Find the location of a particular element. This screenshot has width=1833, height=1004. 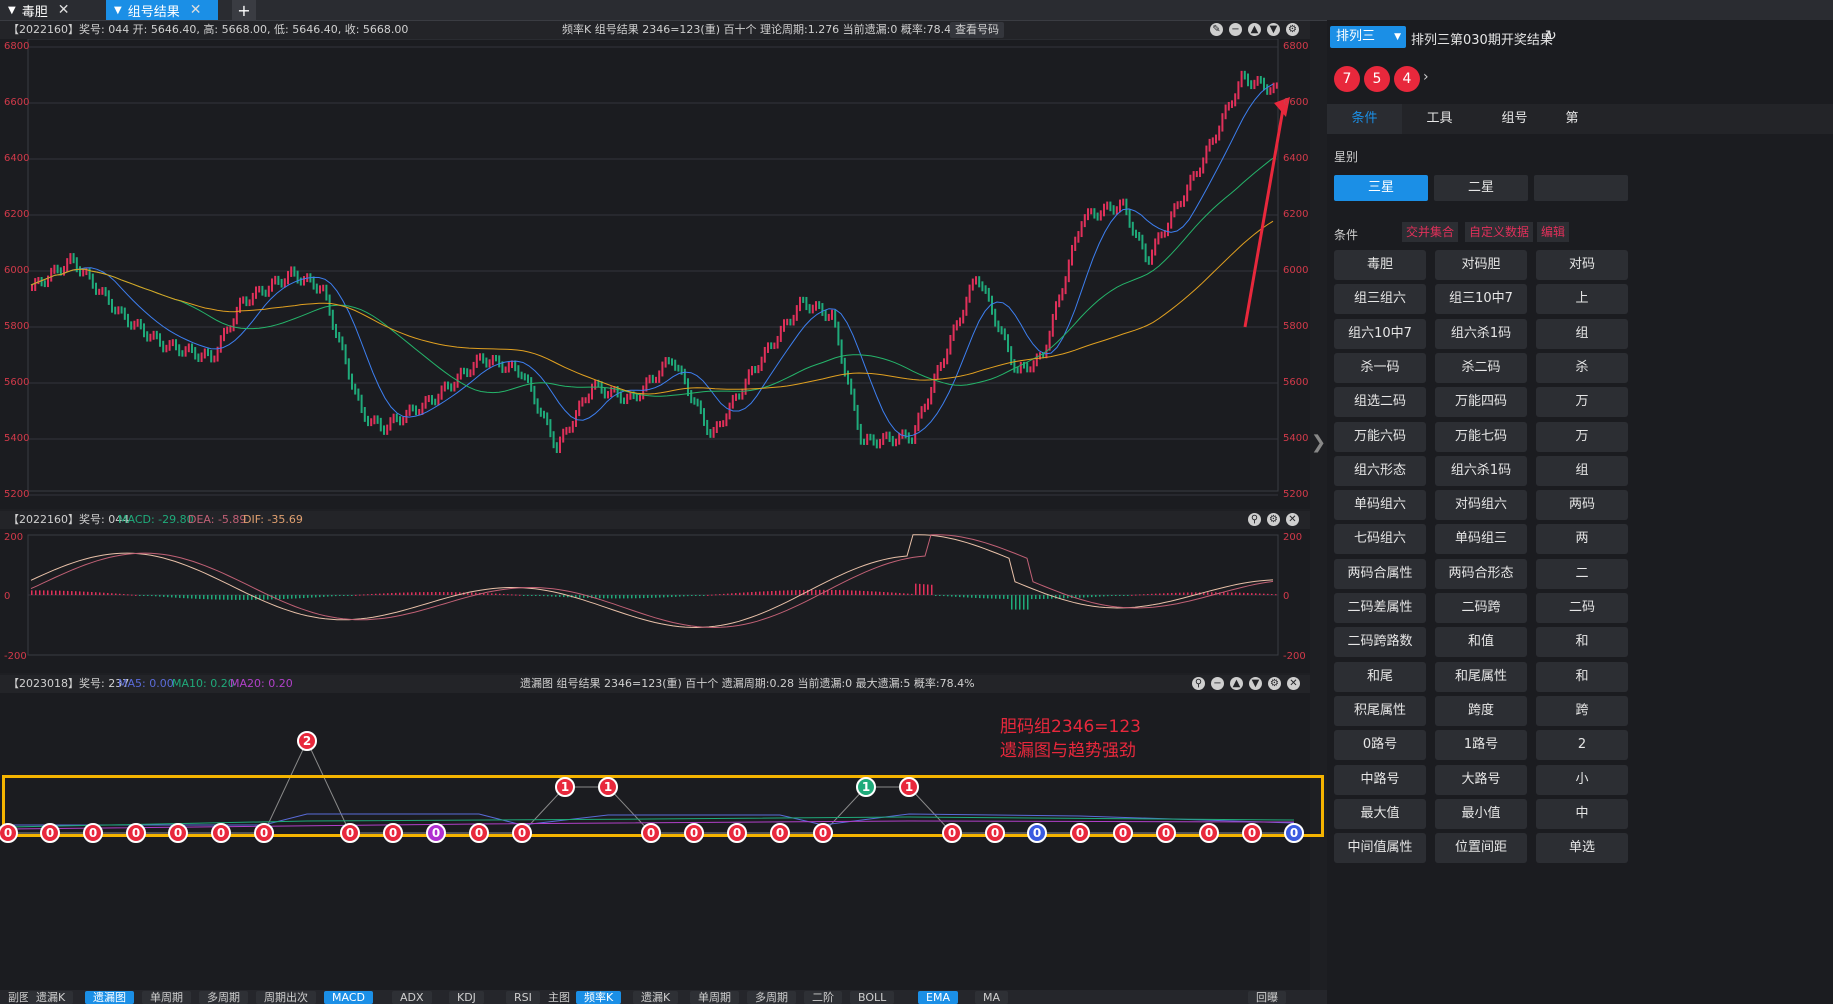

toolbar-subchart-item: 周期出次 is located at coordinates (286, 997).